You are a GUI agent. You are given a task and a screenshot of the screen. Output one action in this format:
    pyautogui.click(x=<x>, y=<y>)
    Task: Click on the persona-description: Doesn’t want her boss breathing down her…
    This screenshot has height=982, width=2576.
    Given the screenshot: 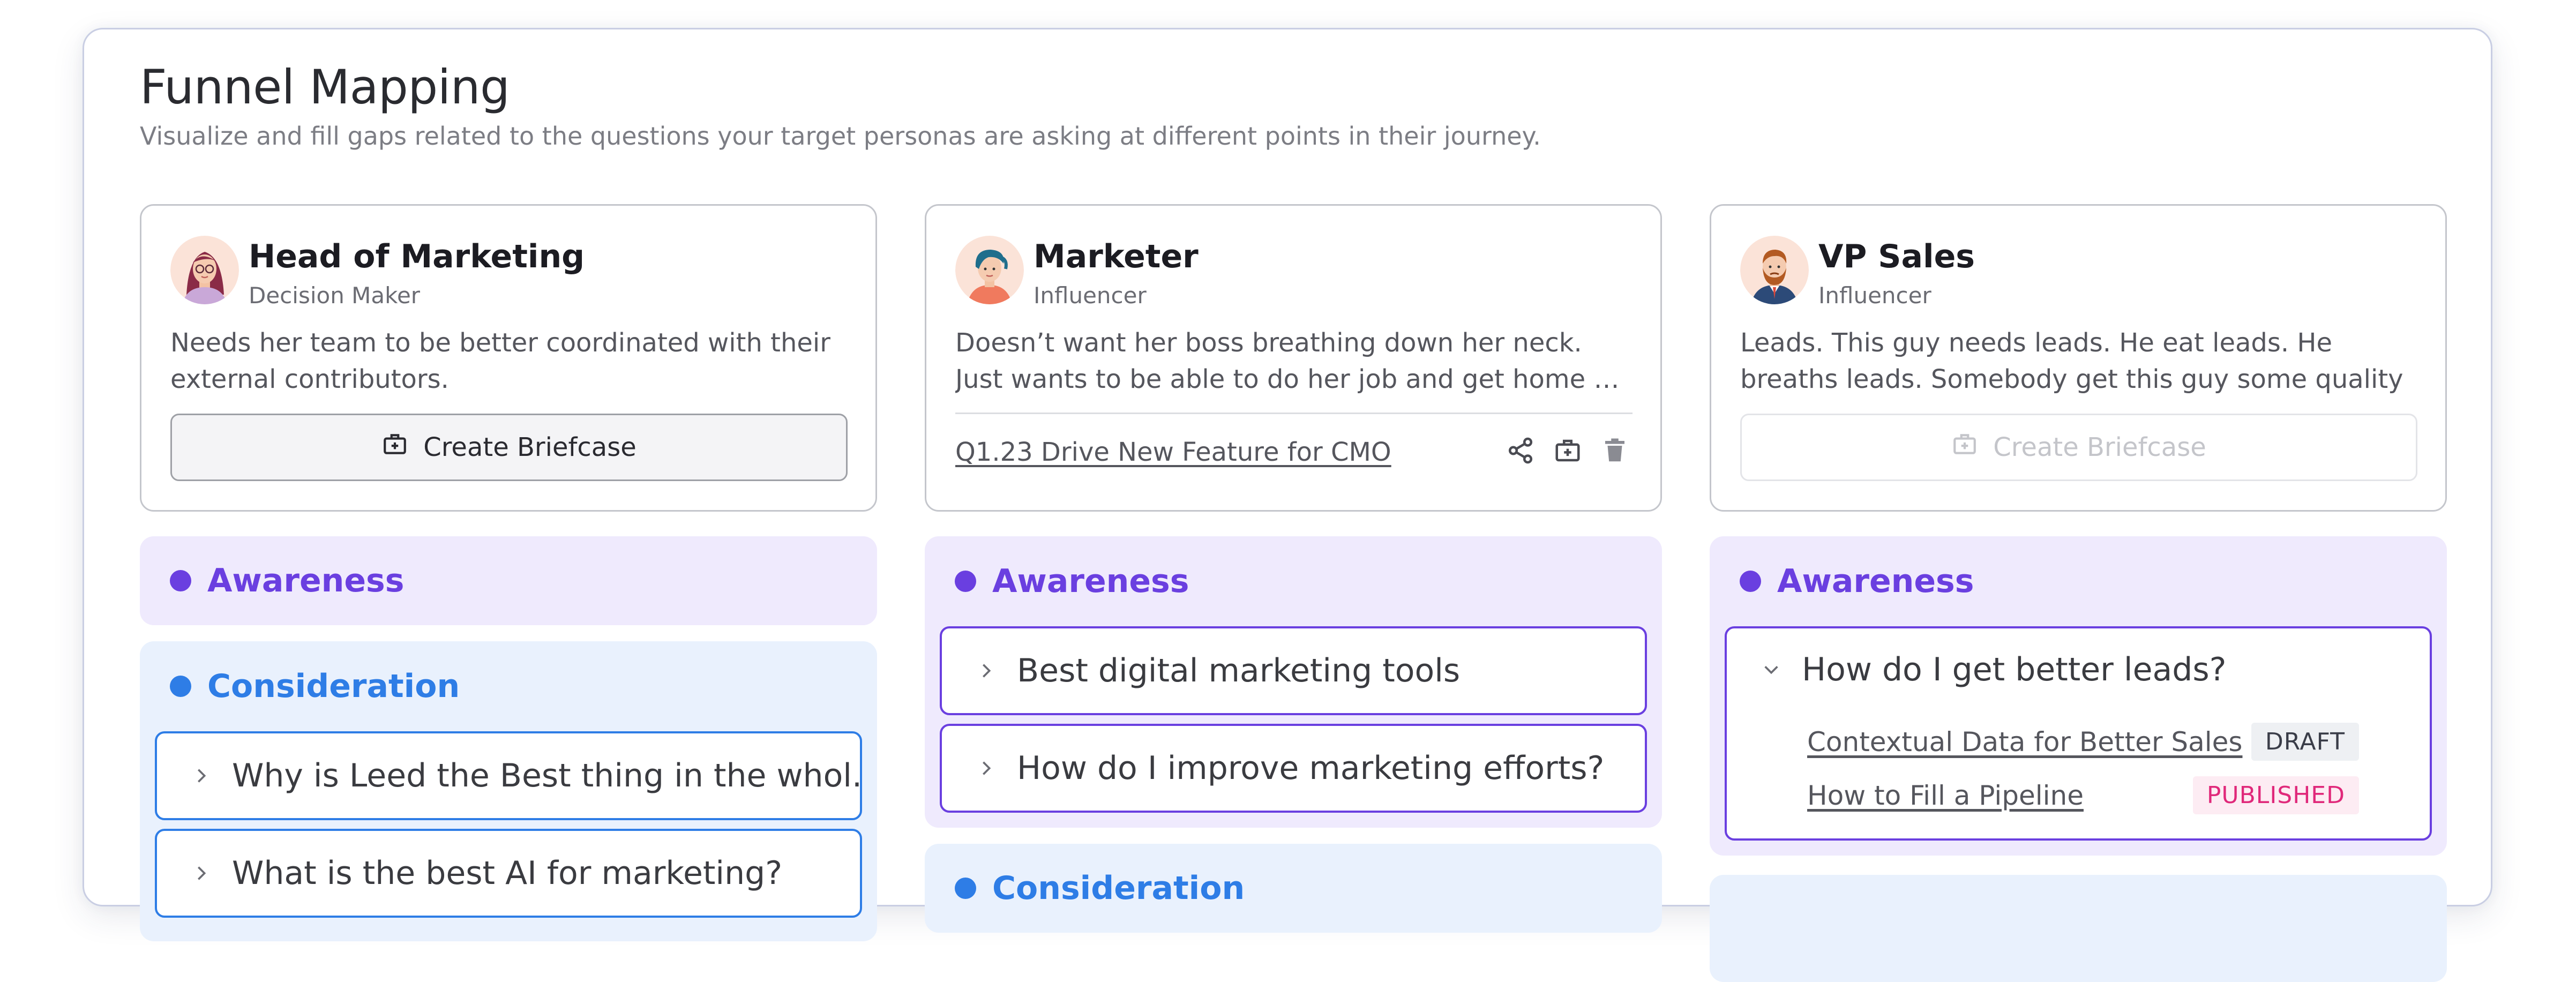 What is the action you would take?
    pyautogui.click(x=1289, y=361)
    